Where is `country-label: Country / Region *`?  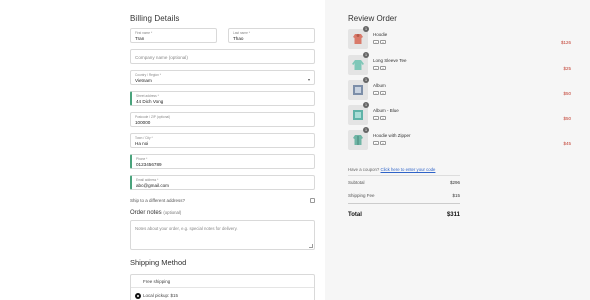
country-label: Country / Region * is located at coordinates (148, 75).